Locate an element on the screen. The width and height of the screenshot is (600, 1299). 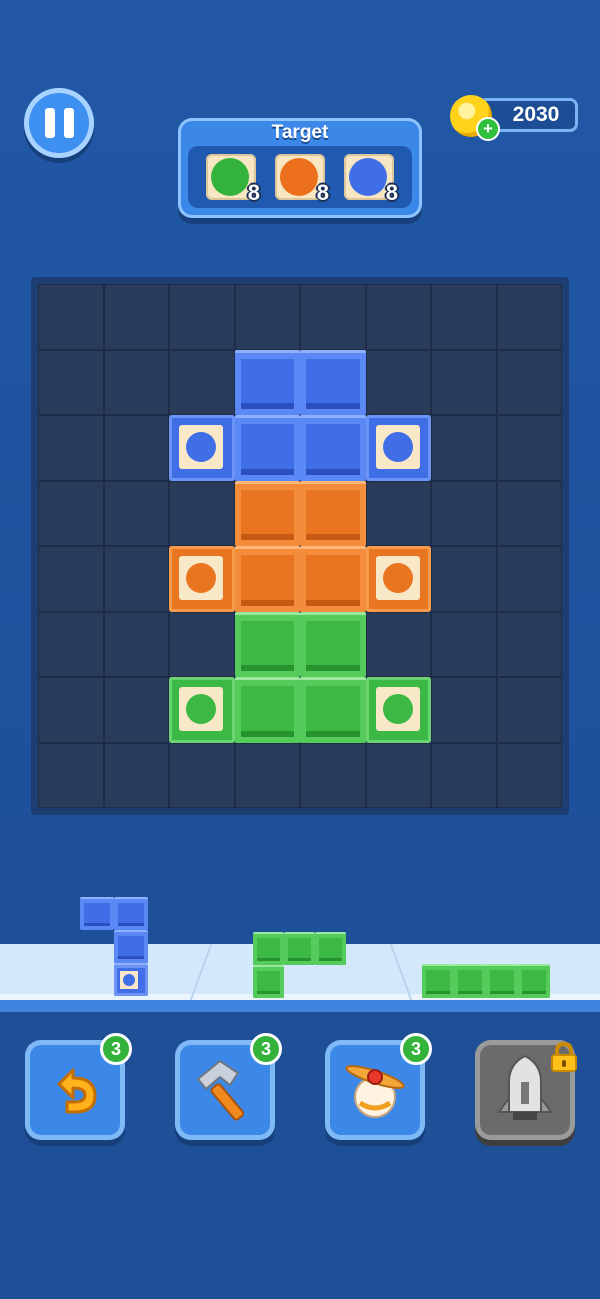
tray-edge is located at coordinates (300, 1006).